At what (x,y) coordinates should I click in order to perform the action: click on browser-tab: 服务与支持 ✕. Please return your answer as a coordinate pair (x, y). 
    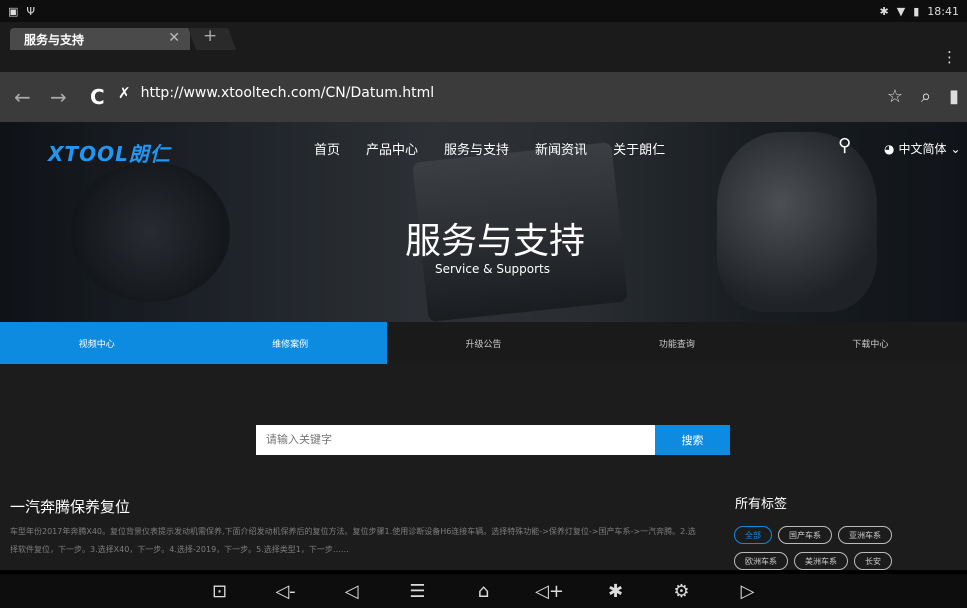
    Looking at the image, I should click on (100, 39).